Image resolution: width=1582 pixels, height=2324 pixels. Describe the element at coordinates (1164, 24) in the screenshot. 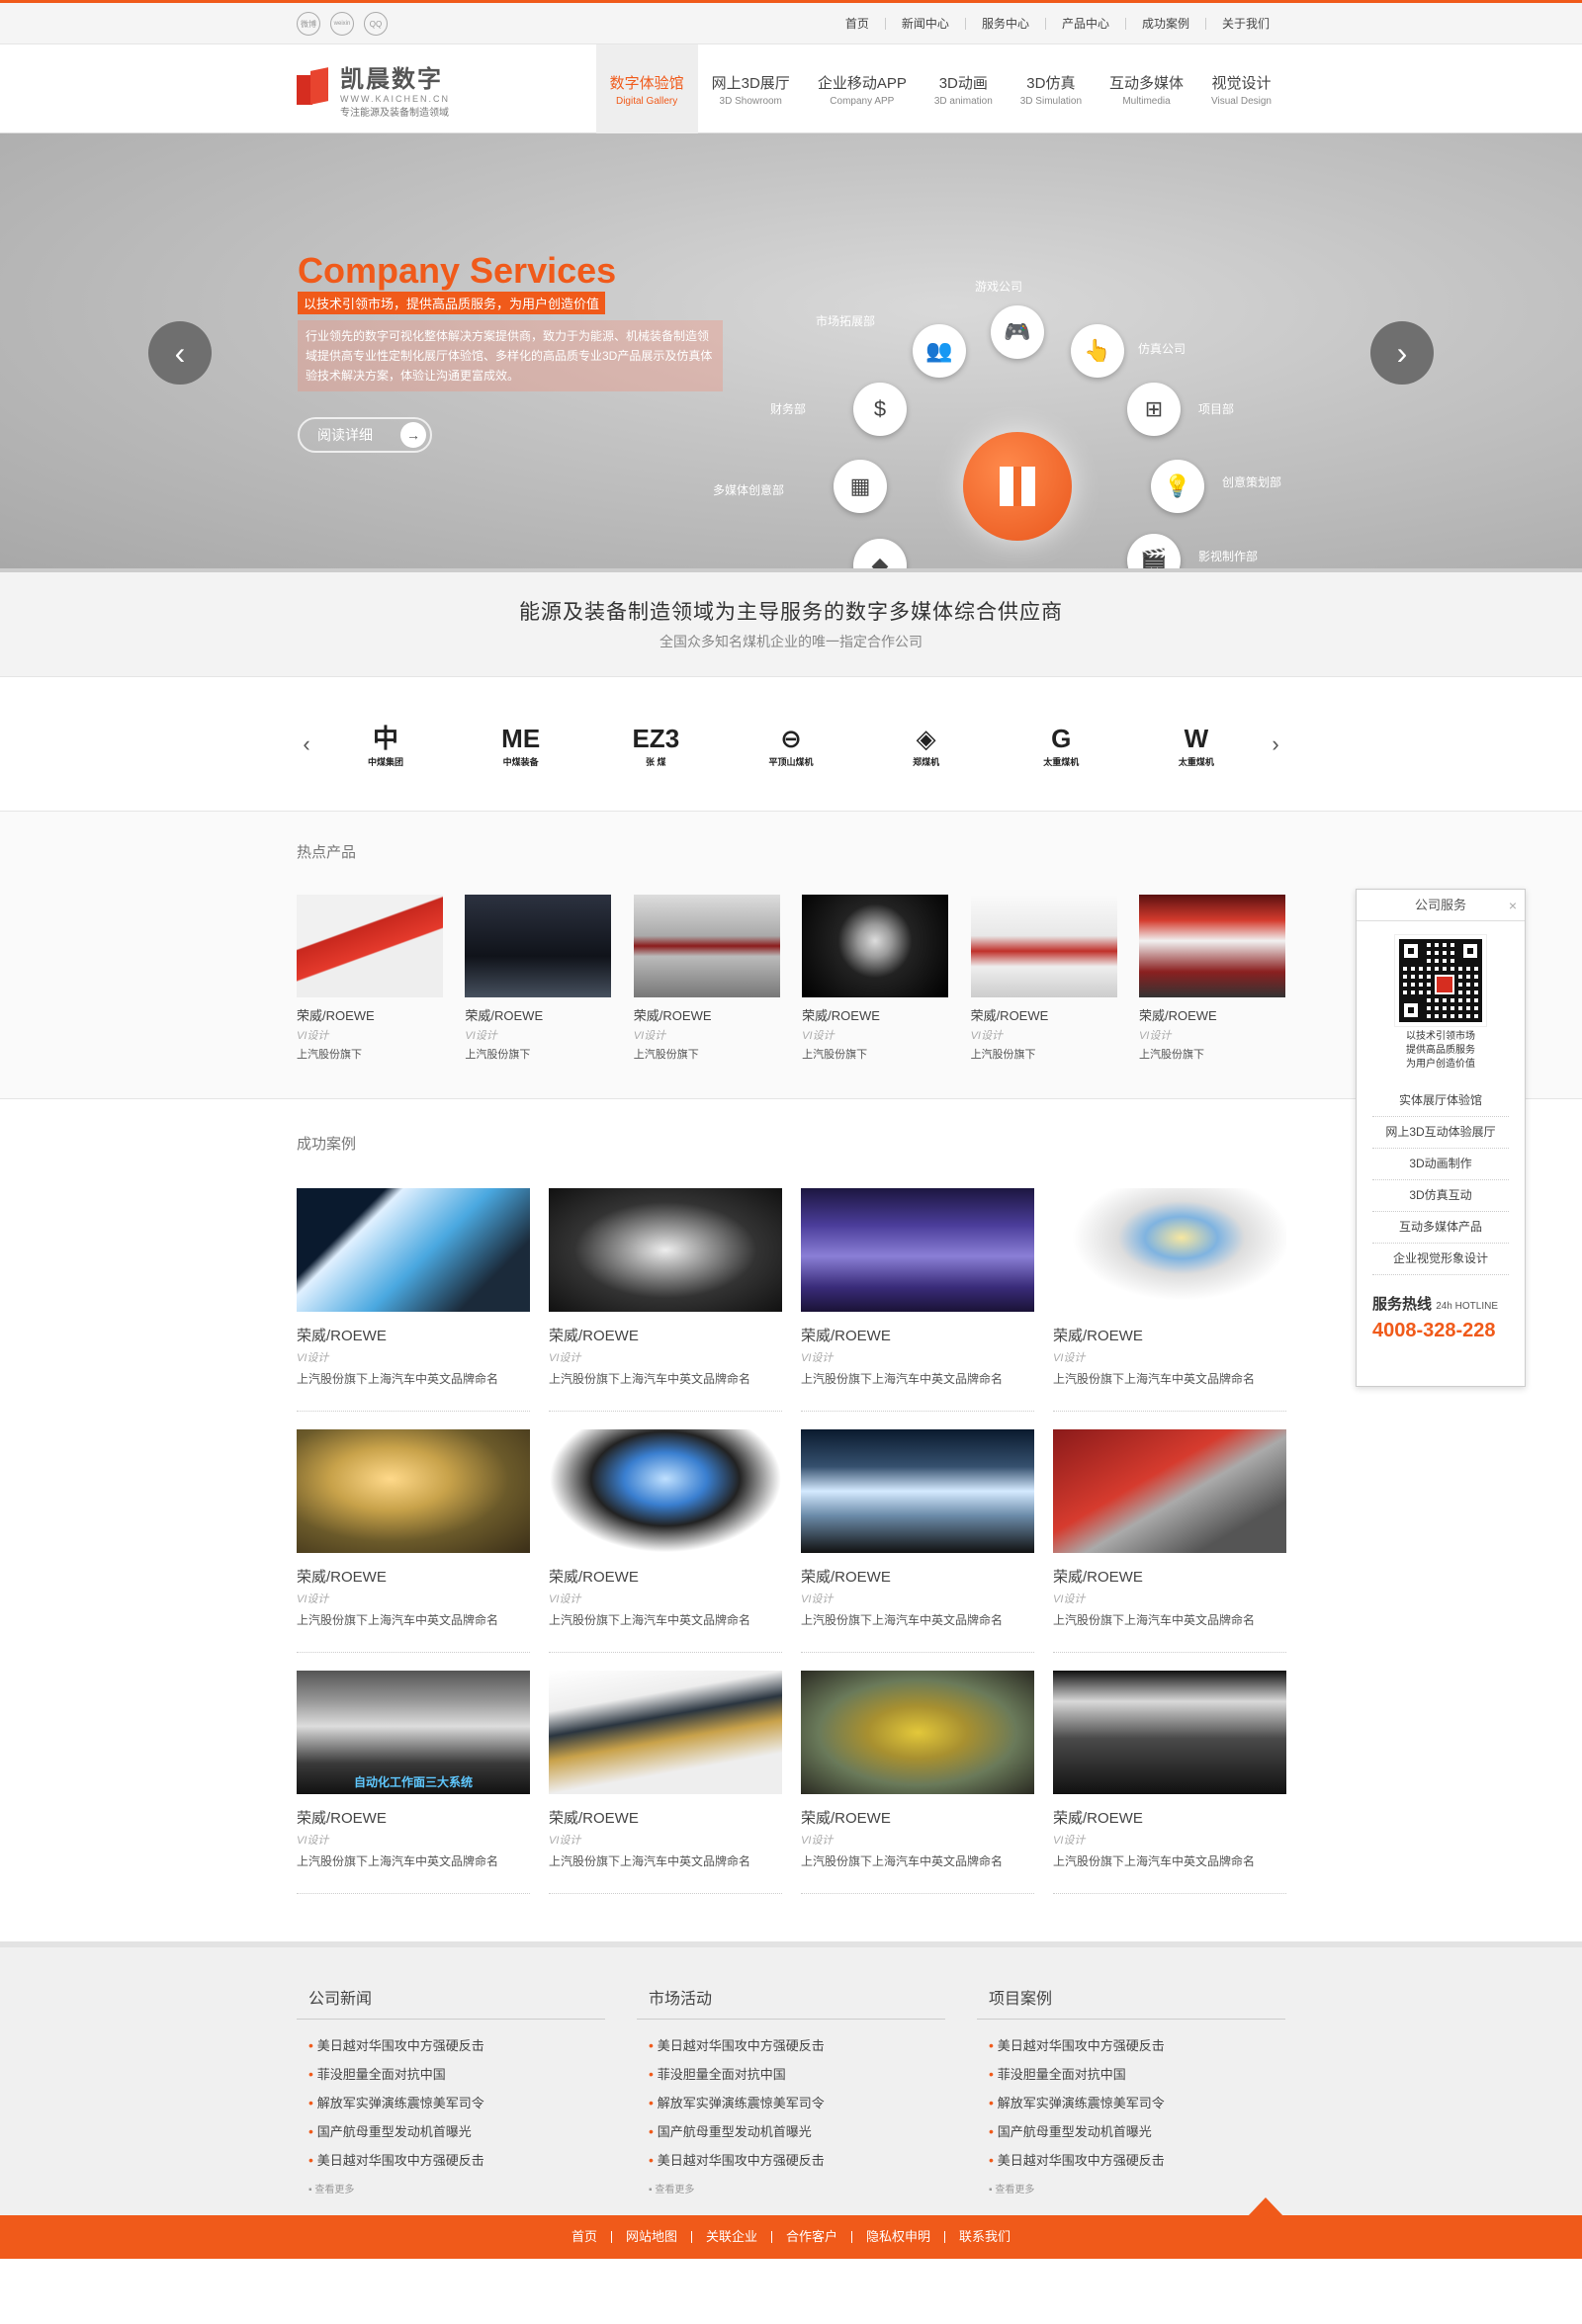

I see `toplink-cases: 成功案例` at that location.